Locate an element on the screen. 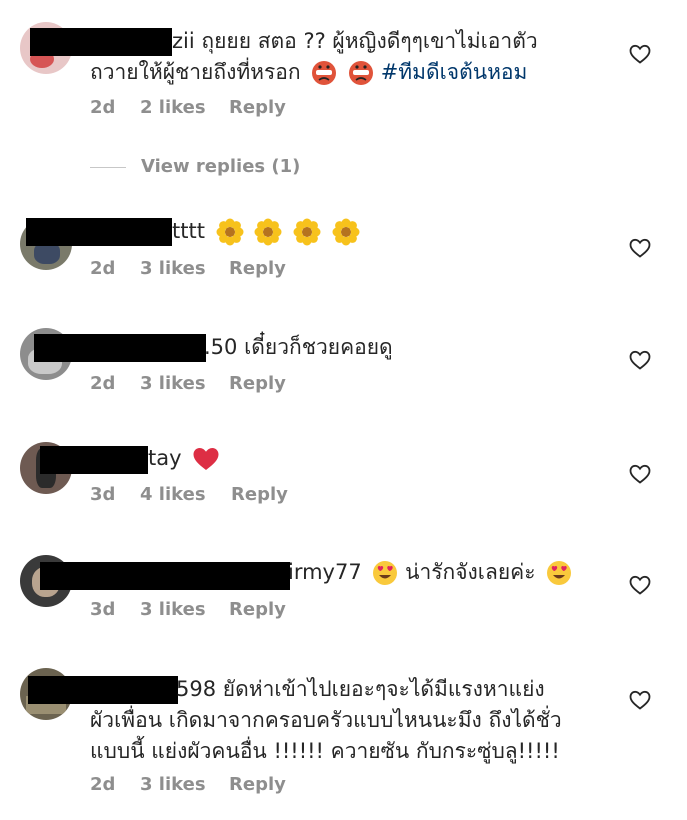  hashtag-link: #ทีมดีเจต้นหอม is located at coordinates (454, 72).